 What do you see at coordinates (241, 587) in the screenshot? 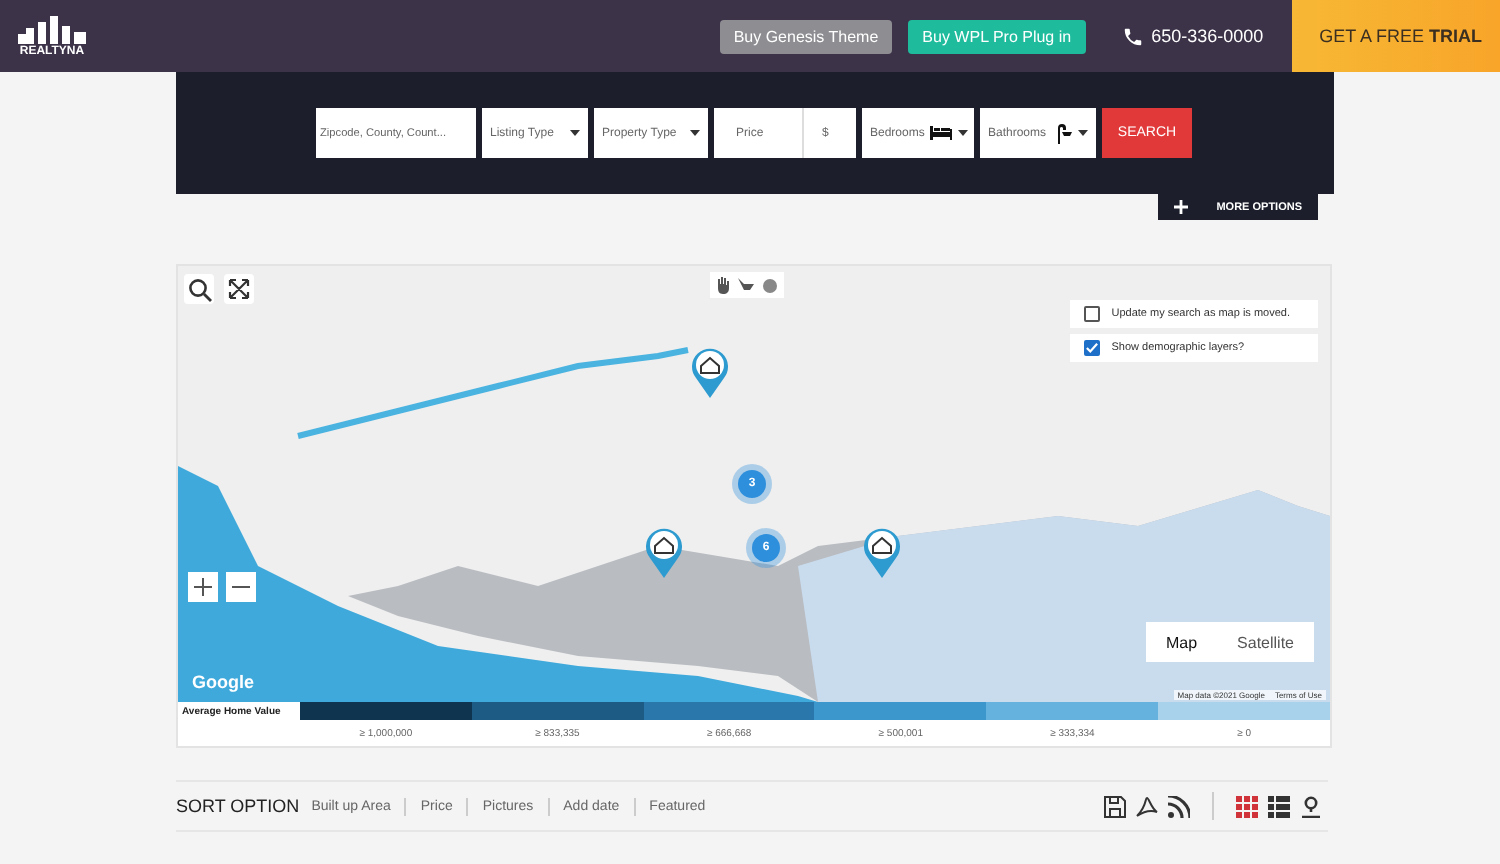
I see `zoom-out-button` at bounding box center [241, 587].